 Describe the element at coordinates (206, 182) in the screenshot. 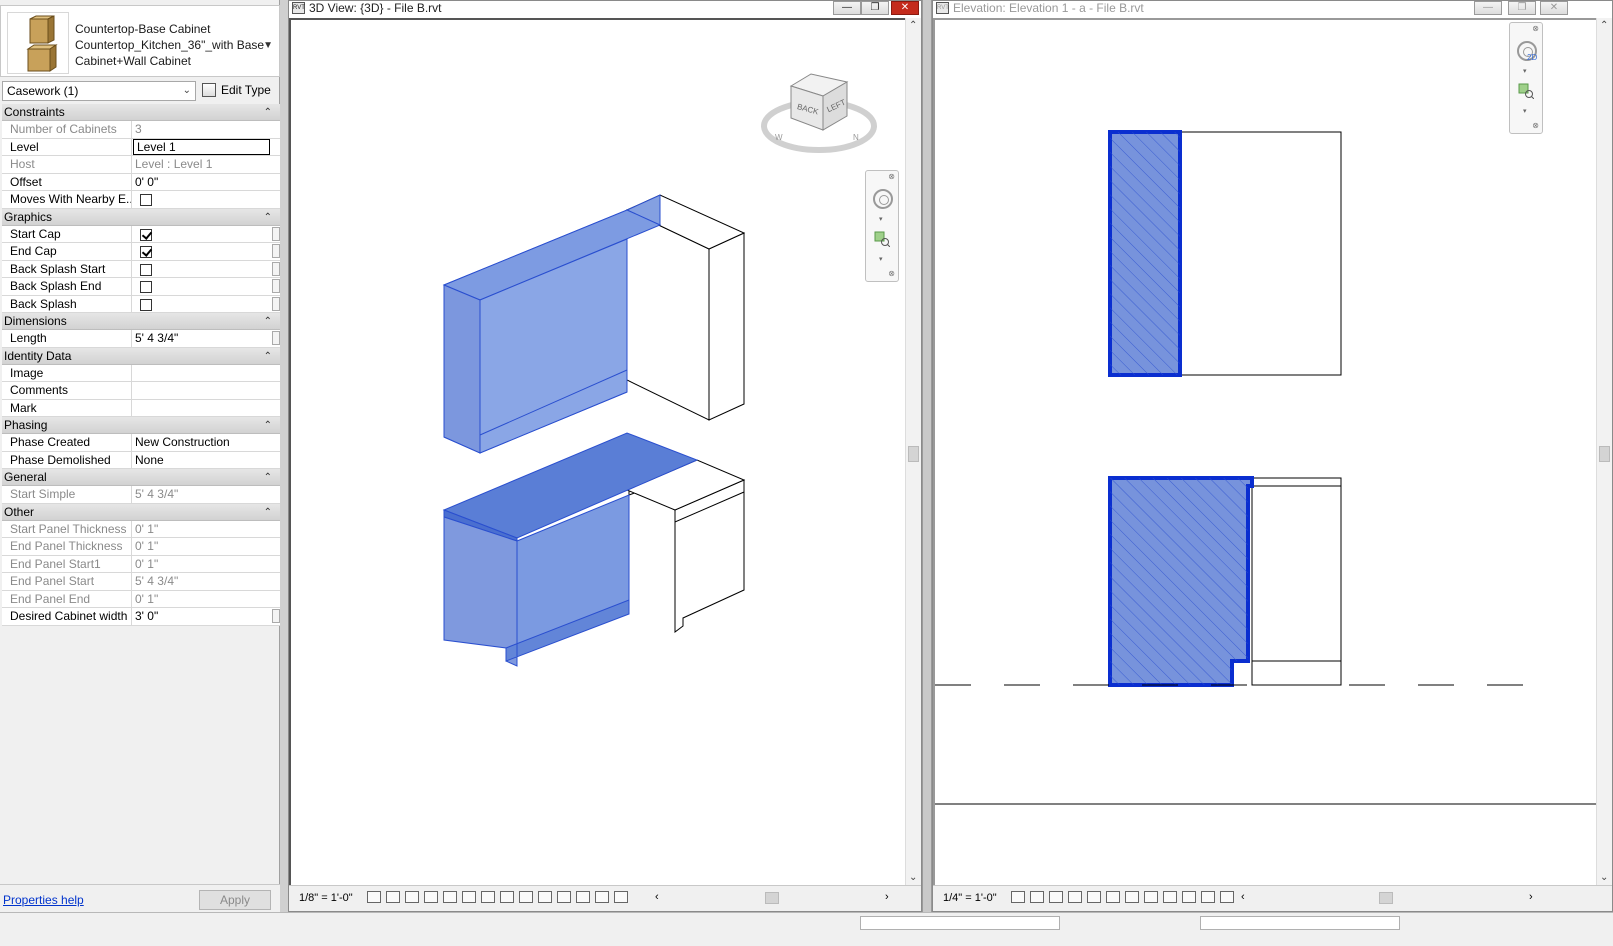

I see `offset-field: 0' 0"` at that location.